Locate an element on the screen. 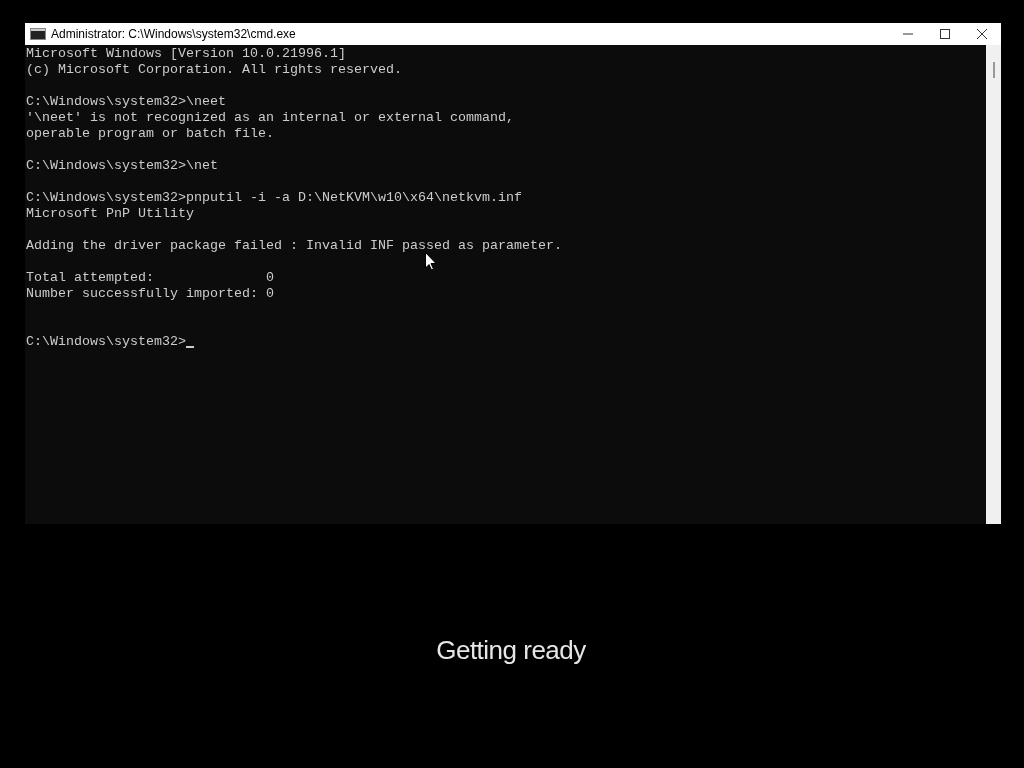 The width and height of the screenshot is (1024, 768). window-title: Administrator: C:\Windows\system32\cmd.exe is located at coordinates (173, 34).